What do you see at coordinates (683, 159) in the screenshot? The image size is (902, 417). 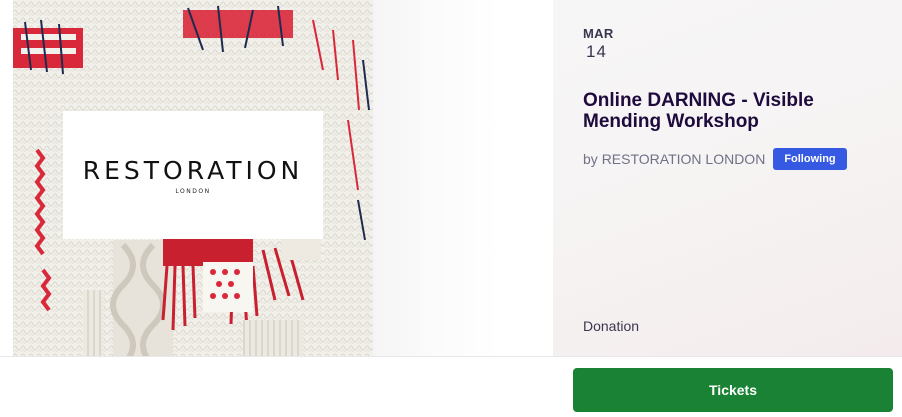 I see `organizer-name: RESTORATION LONDON` at bounding box center [683, 159].